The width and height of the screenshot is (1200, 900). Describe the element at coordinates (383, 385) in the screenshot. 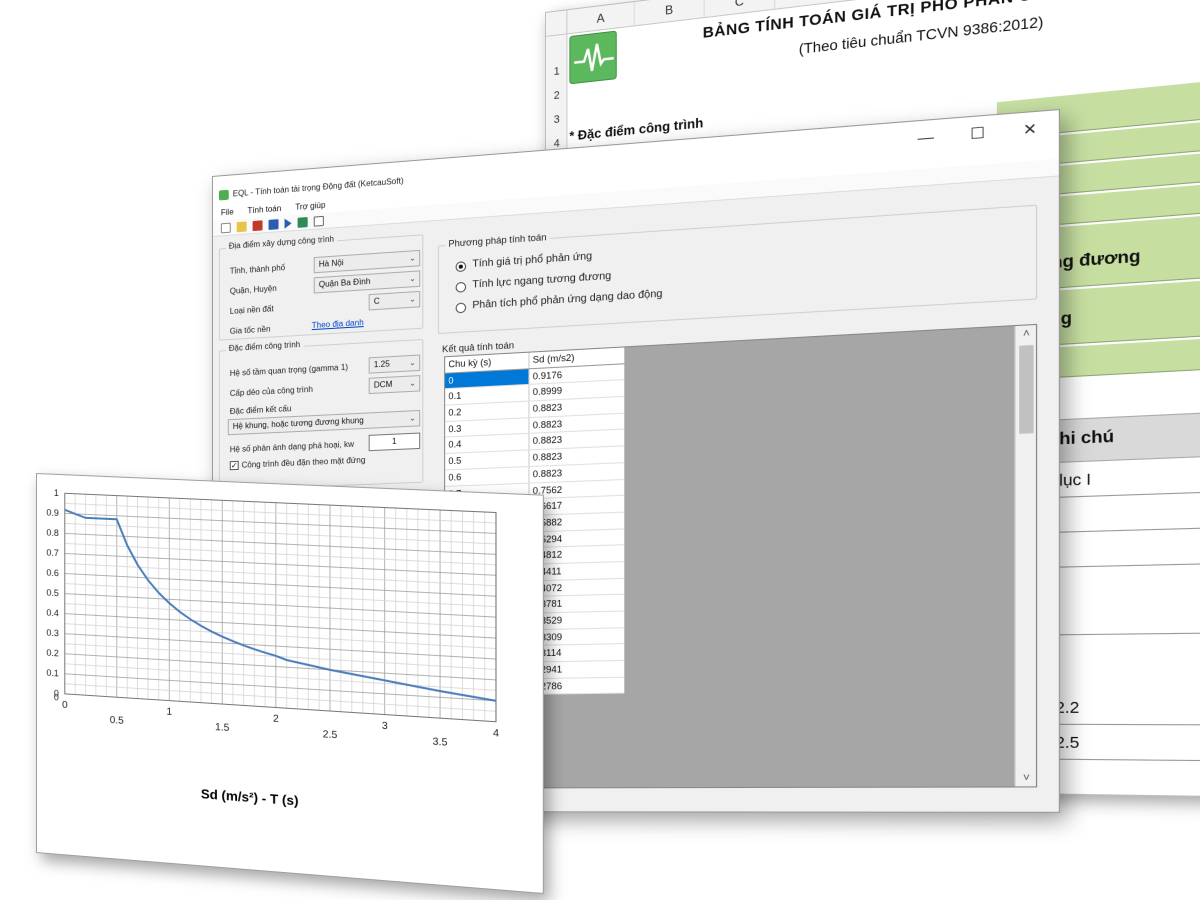

I see `ductility-value: DCM` at that location.